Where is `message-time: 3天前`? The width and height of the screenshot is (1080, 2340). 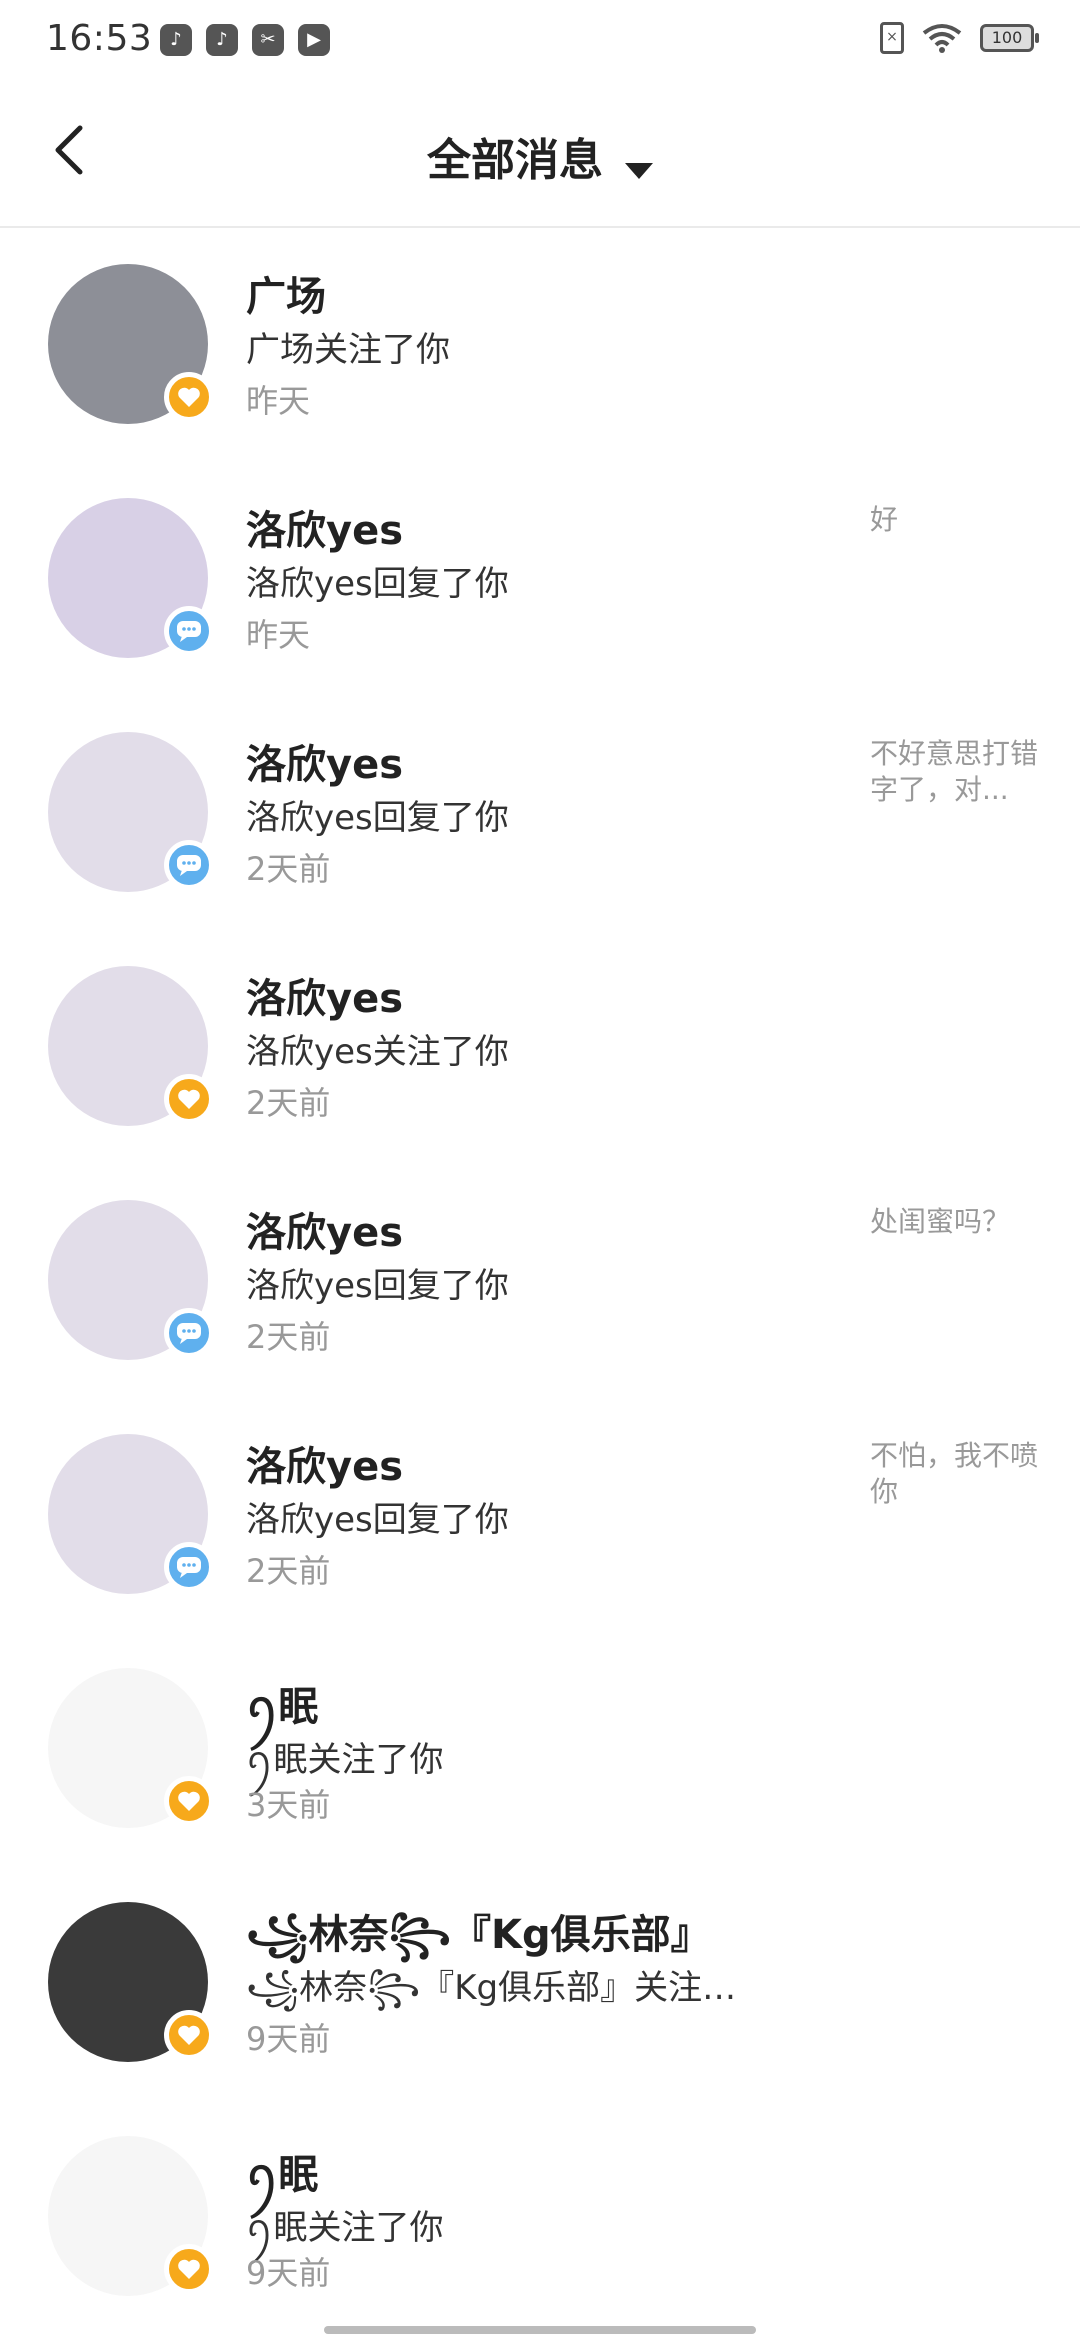
message-time: 3天前 is located at coordinates (288, 1805).